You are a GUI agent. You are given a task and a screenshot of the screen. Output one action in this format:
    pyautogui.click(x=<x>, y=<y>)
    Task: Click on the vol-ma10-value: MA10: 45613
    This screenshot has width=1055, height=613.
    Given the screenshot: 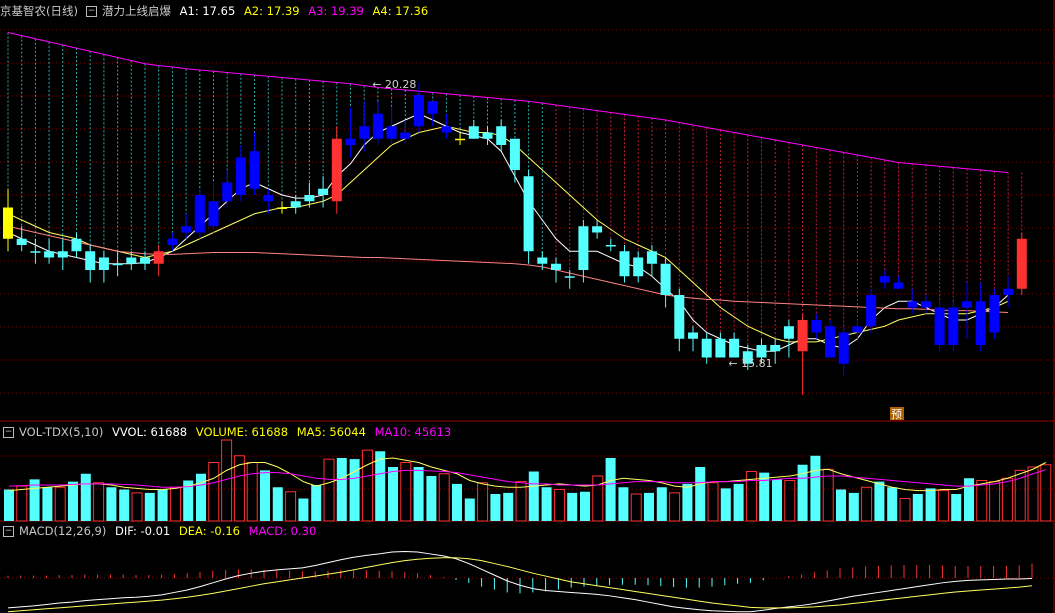 What is the action you would take?
    pyautogui.click(x=413, y=432)
    